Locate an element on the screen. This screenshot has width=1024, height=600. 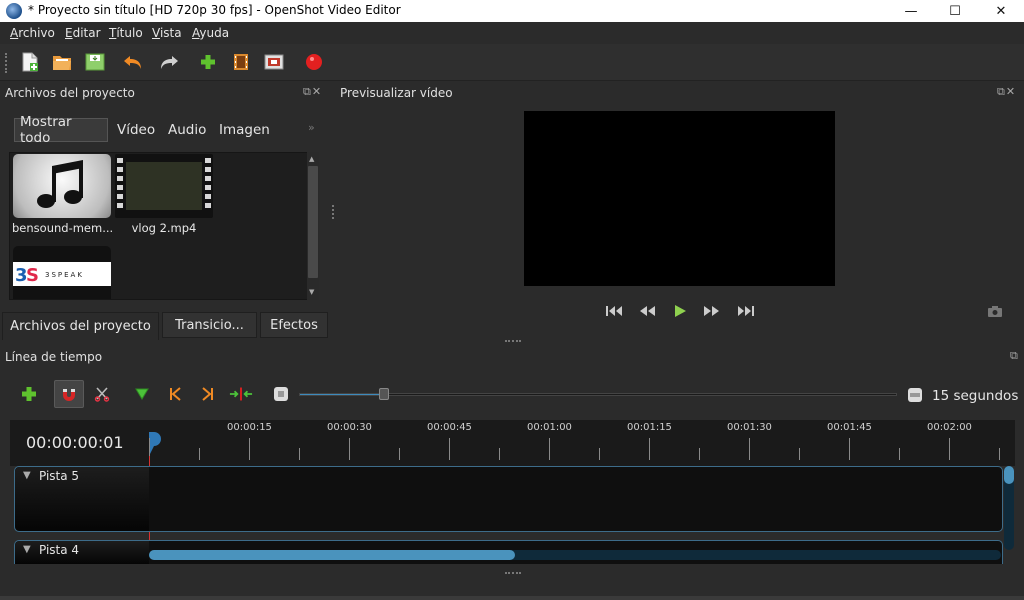
track-header: ▼ Pista 4 is located at coordinates (82, 552).